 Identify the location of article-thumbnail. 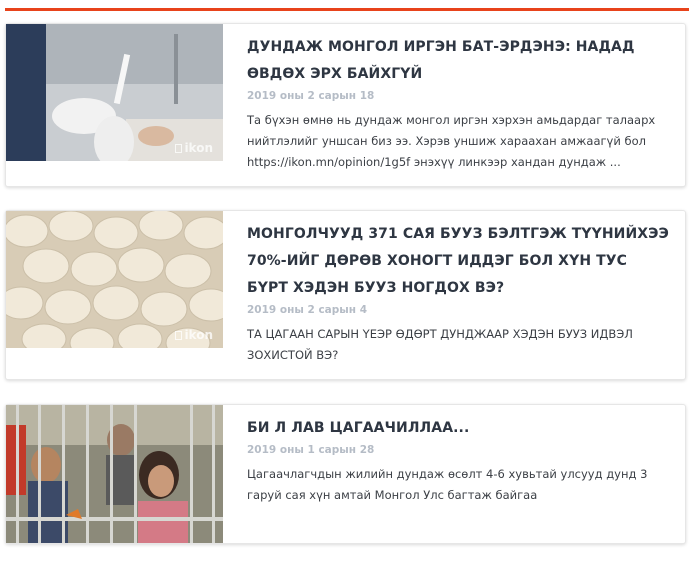
(114, 474).